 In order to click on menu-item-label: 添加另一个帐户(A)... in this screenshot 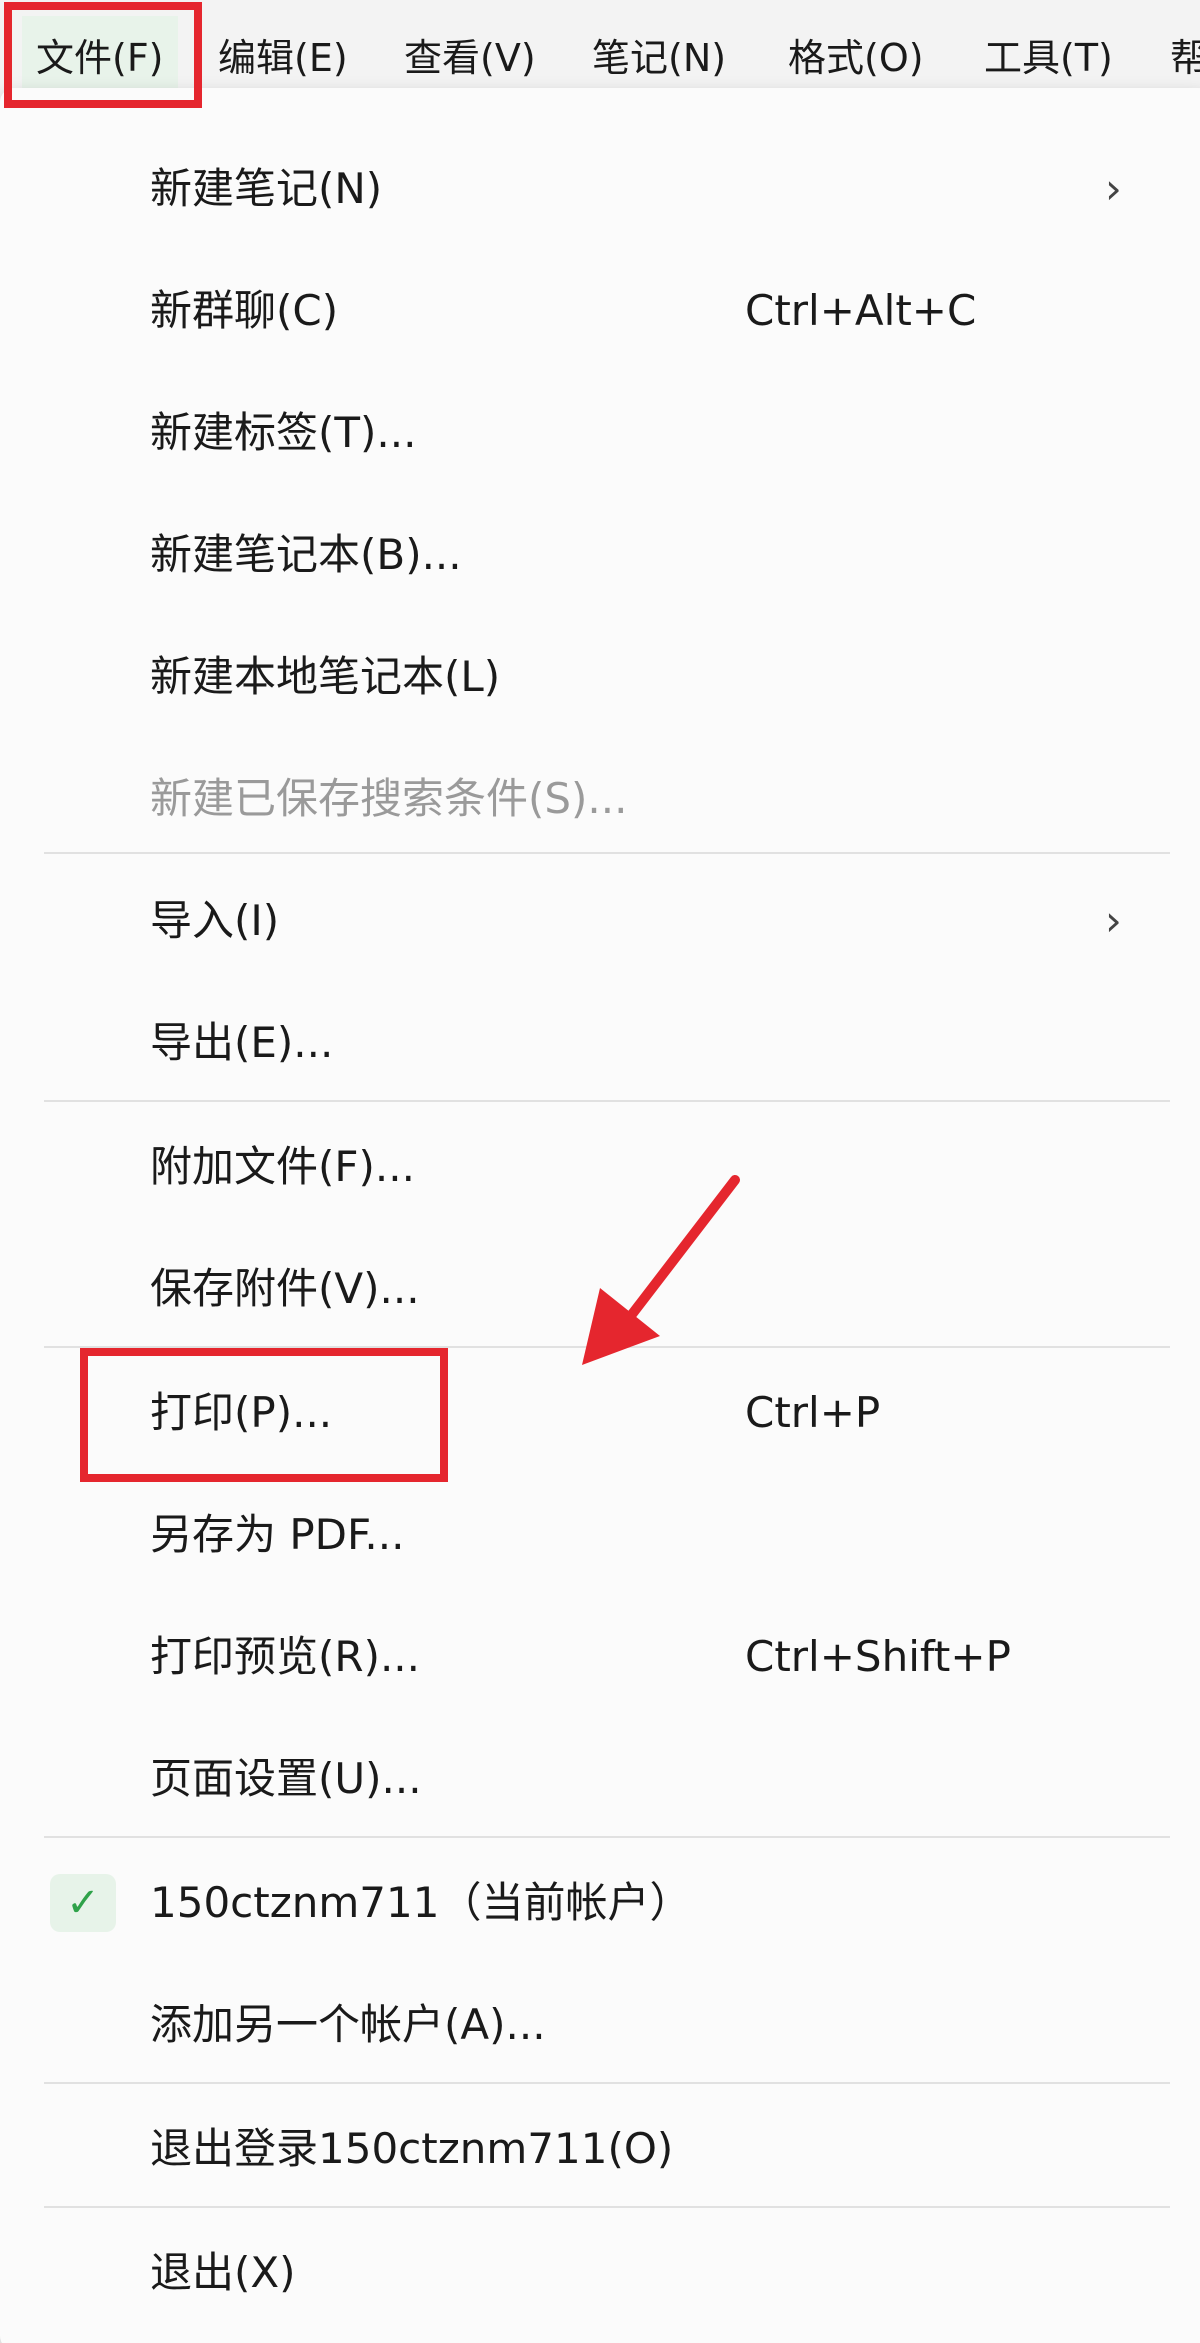, I will do `click(348, 2024)`.